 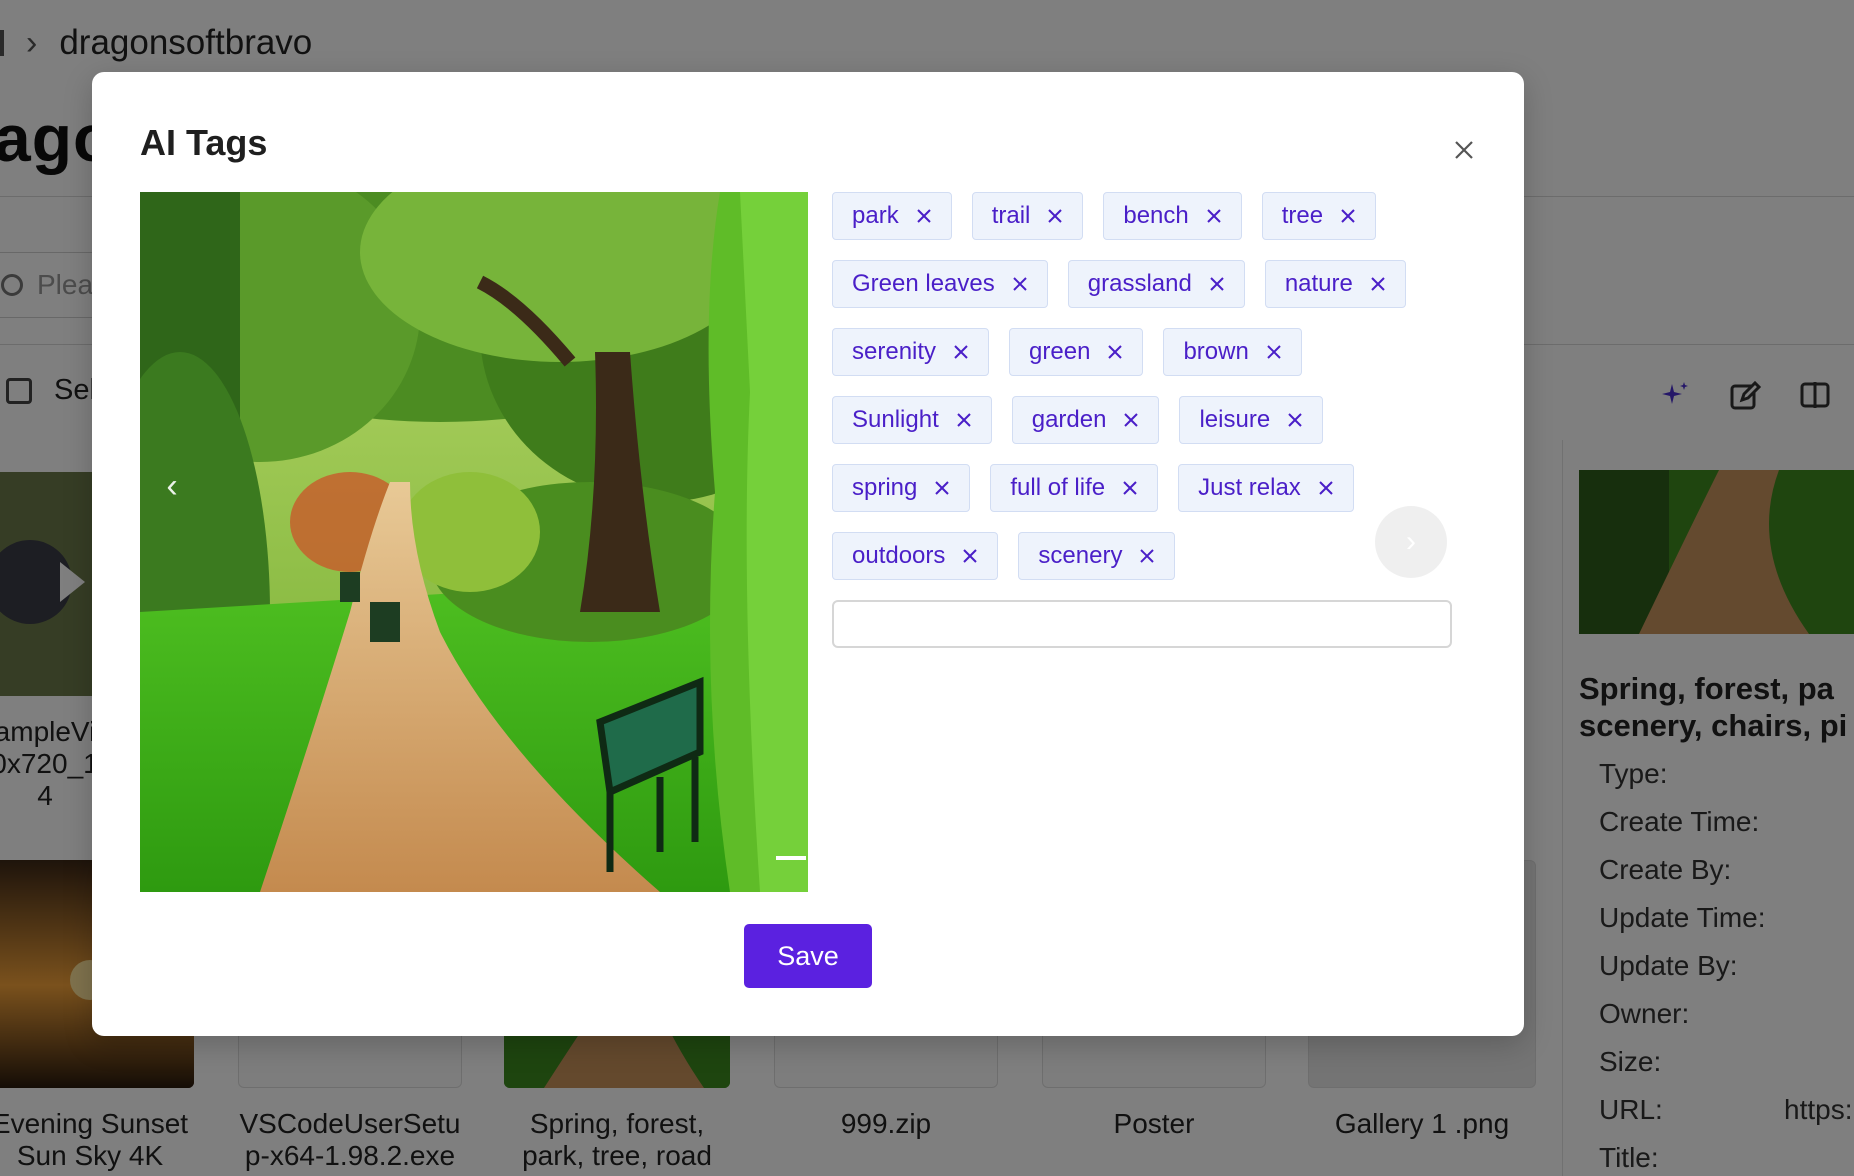 I want to click on tag-label: green, so click(x=1060, y=351).